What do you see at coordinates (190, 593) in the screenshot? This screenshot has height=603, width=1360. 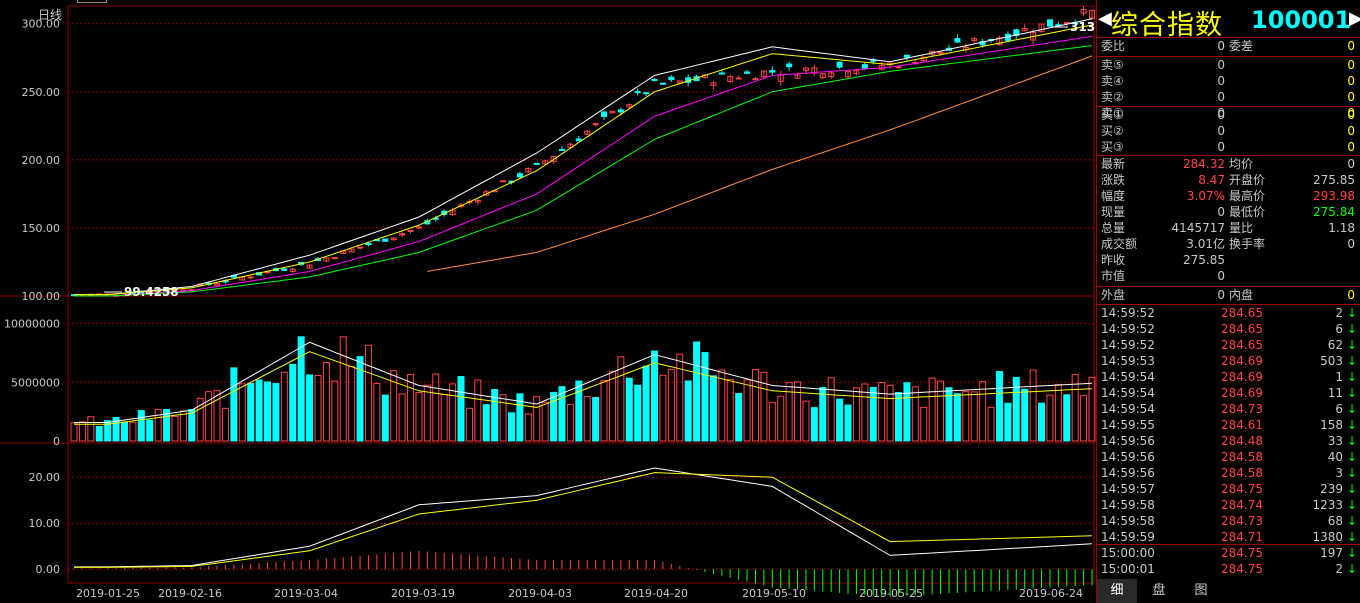 I see `date-label: 2019-02-16` at bounding box center [190, 593].